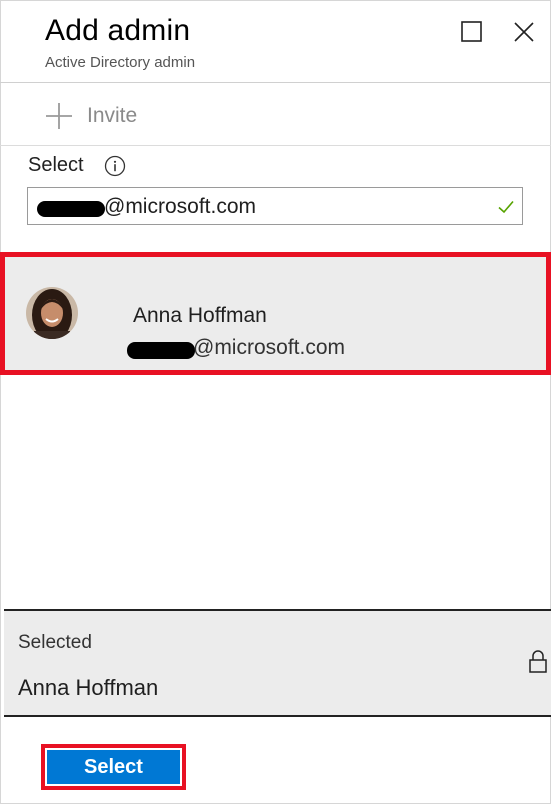 The width and height of the screenshot is (551, 804). What do you see at coordinates (277, 663) in the screenshot?
I see `selected-panel: Selected Anna Hoffman` at bounding box center [277, 663].